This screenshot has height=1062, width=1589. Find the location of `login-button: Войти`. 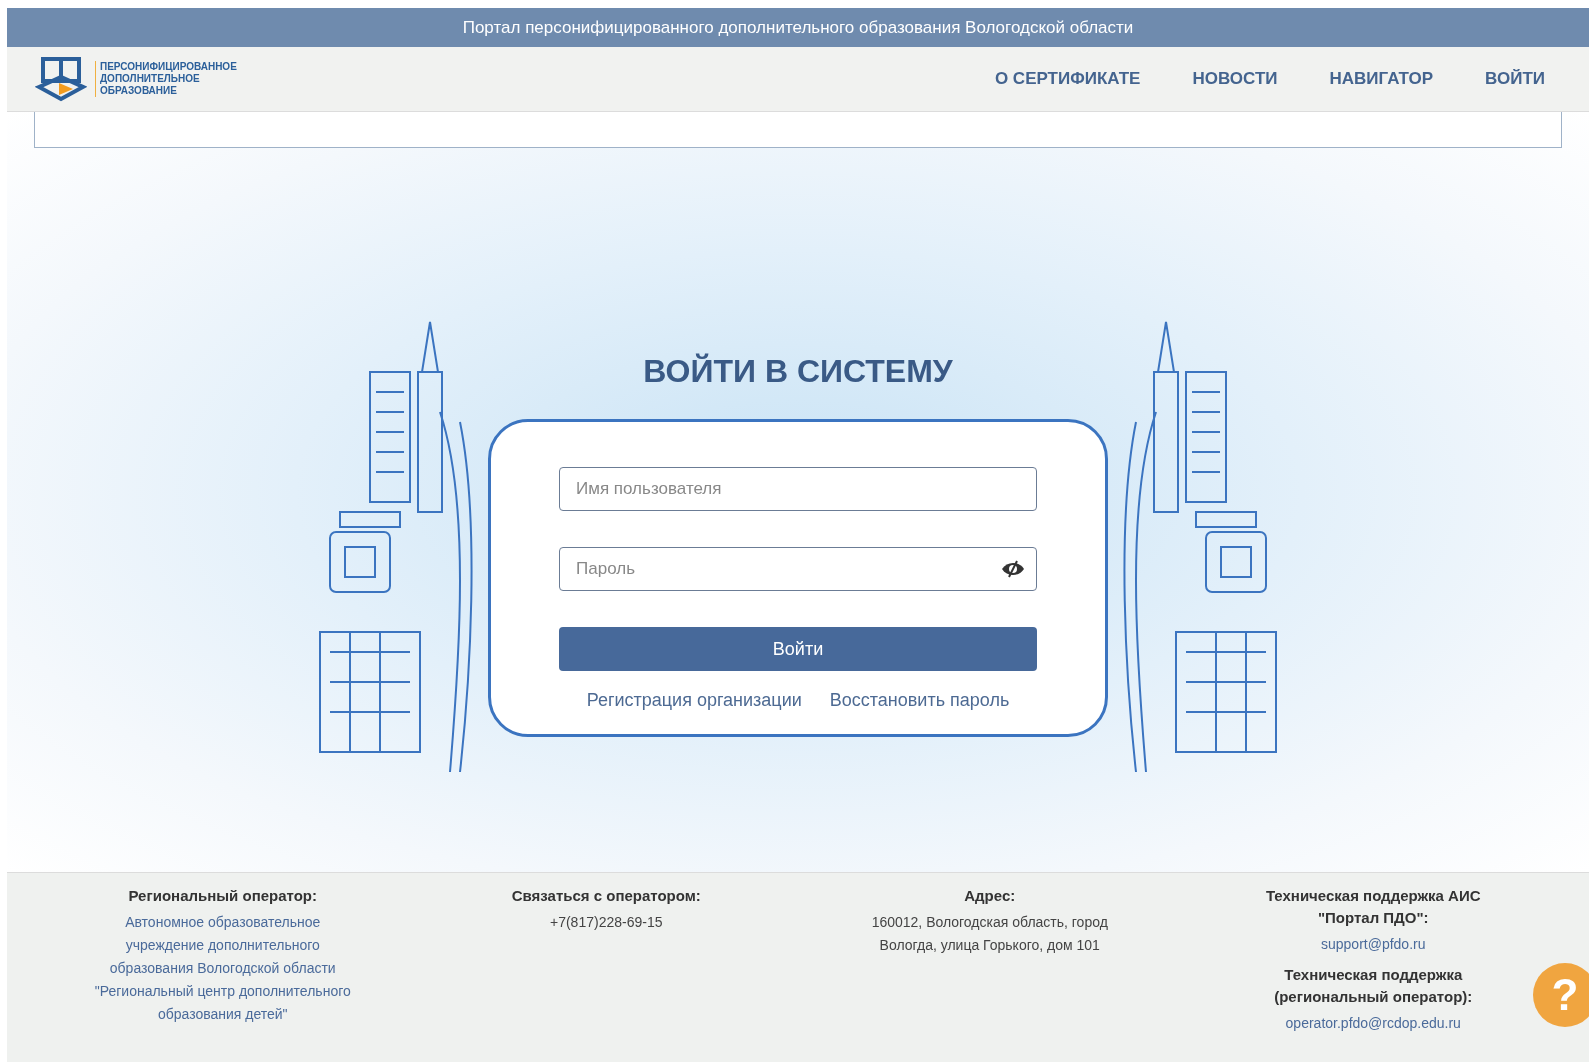

login-button: Войти is located at coordinates (798, 649).